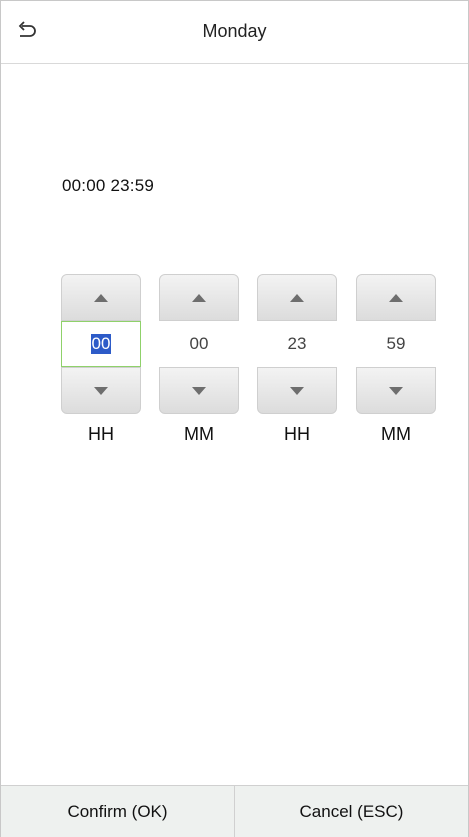  I want to click on picker-value: 23, so click(297, 343).